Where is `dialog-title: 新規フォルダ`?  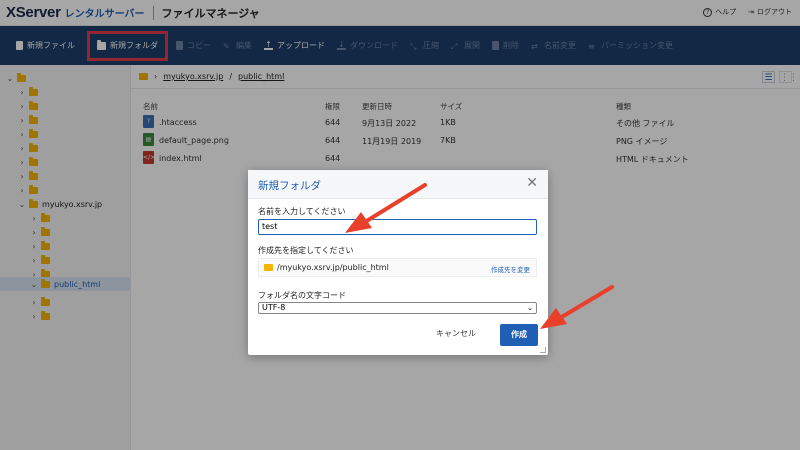 dialog-title: 新規フォルダ is located at coordinates (289, 186).